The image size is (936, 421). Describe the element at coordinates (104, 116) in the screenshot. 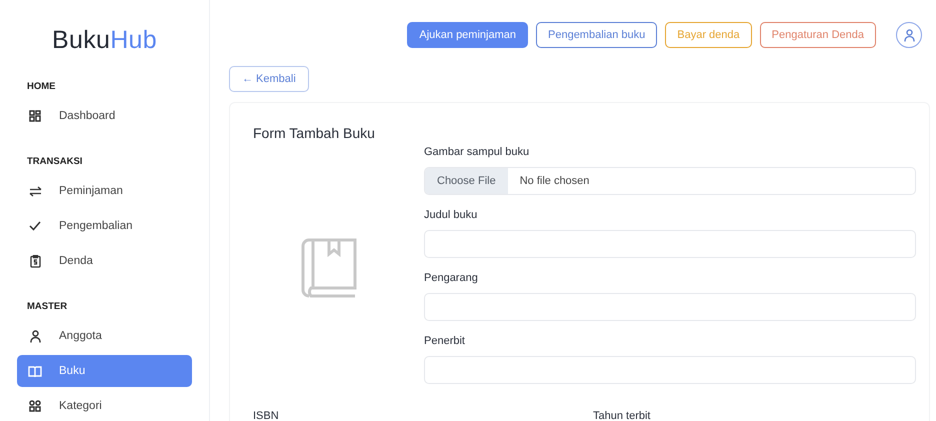

I see `sidebar-item: Dashboard` at that location.